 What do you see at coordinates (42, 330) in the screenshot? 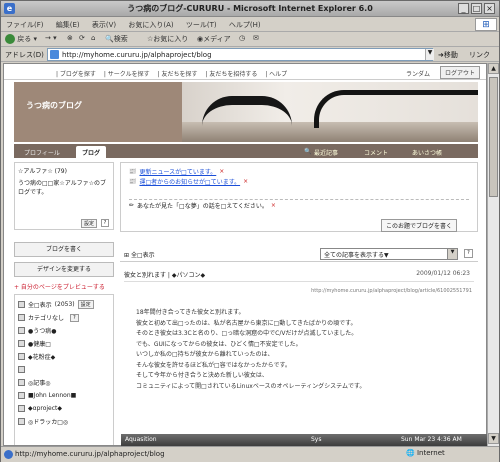
I see `category-label: ●うつ病●` at bounding box center [42, 330].